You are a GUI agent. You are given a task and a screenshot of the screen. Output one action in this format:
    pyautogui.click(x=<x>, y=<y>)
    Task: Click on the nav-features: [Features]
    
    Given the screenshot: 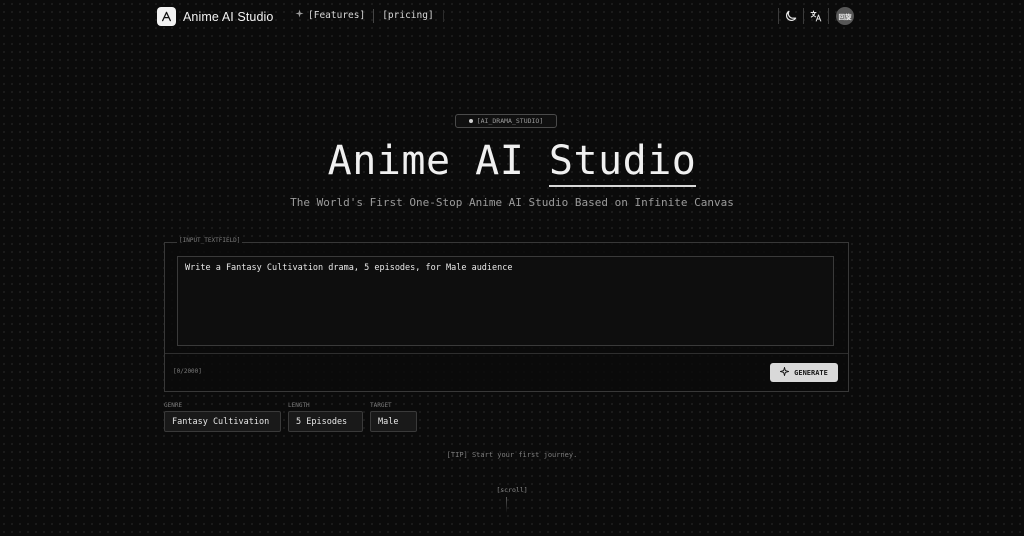 What is the action you would take?
    pyautogui.click(x=330, y=16)
    